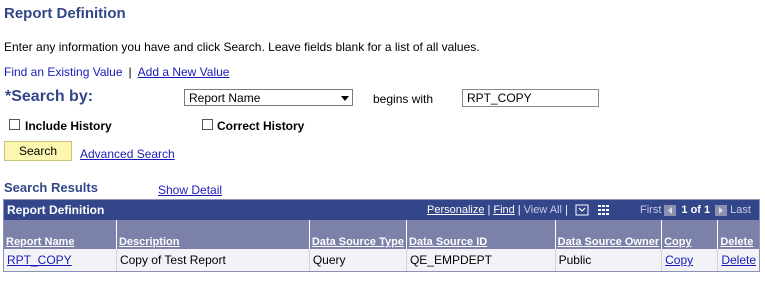 This screenshot has height=288, width=765. What do you see at coordinates (60, 234) in the screenshot?
I see `col-report-name: Report Name` at bounding box center [60, 234].